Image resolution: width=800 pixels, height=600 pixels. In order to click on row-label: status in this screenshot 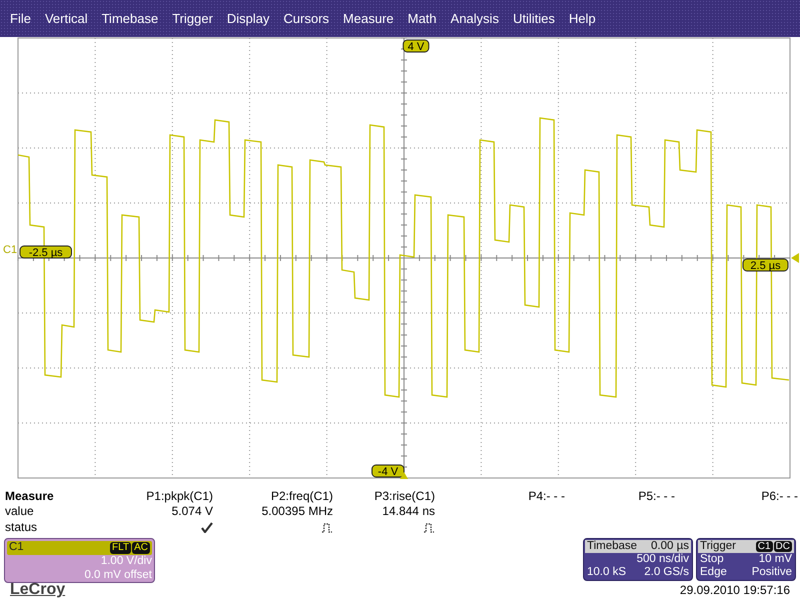, I will do `click(21, 527)`.